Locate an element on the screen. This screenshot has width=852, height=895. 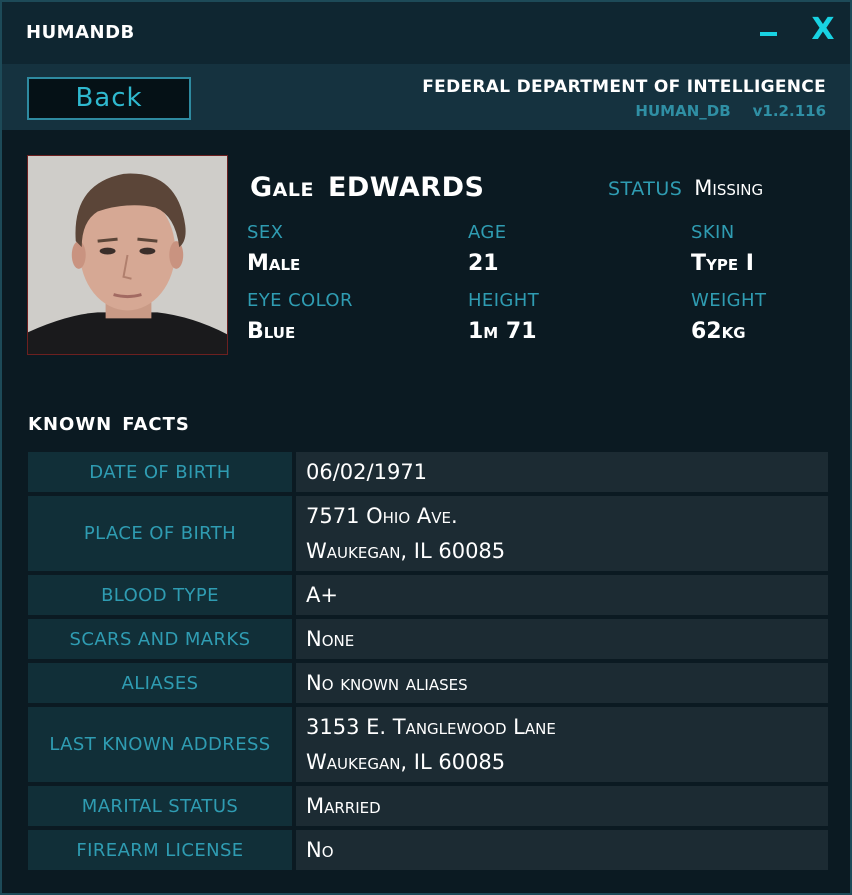
fact-value: No known aliases is located at coordinates (562, 683).